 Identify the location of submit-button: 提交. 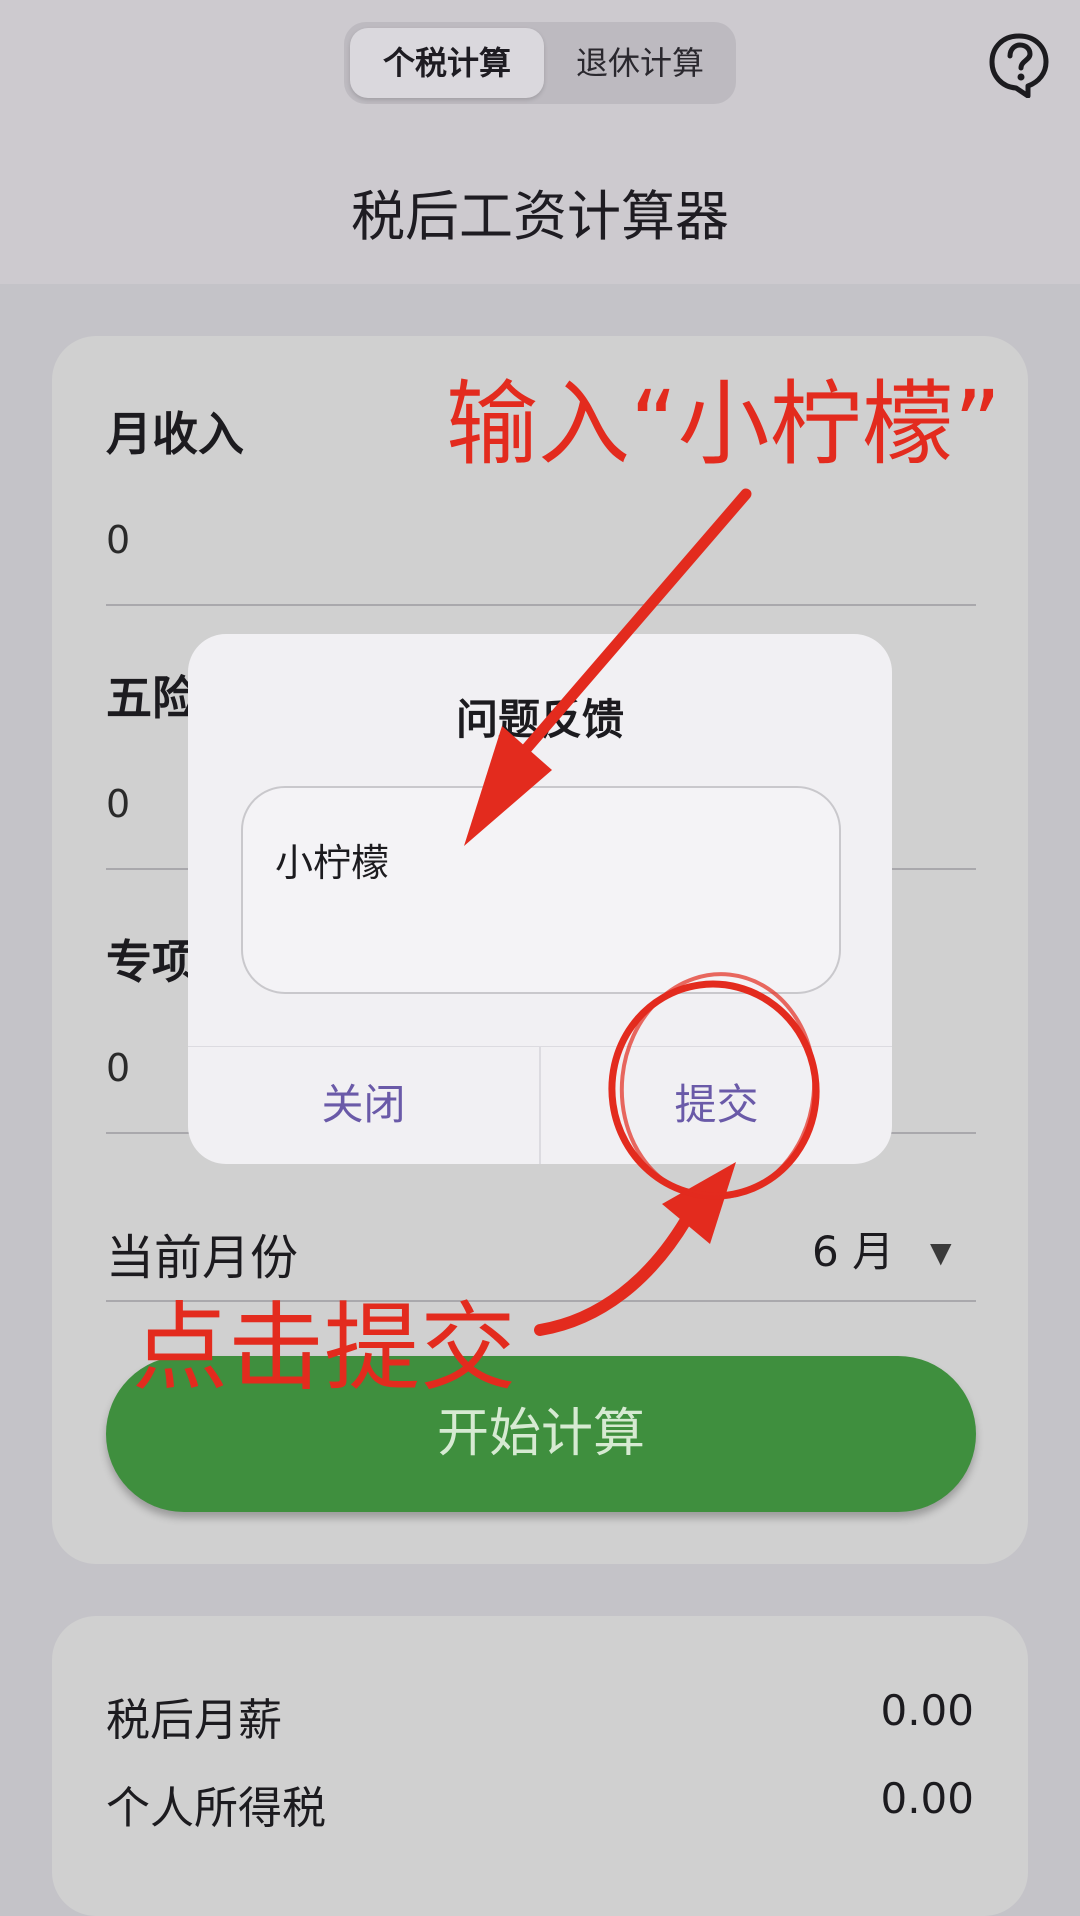
(716, 1105).